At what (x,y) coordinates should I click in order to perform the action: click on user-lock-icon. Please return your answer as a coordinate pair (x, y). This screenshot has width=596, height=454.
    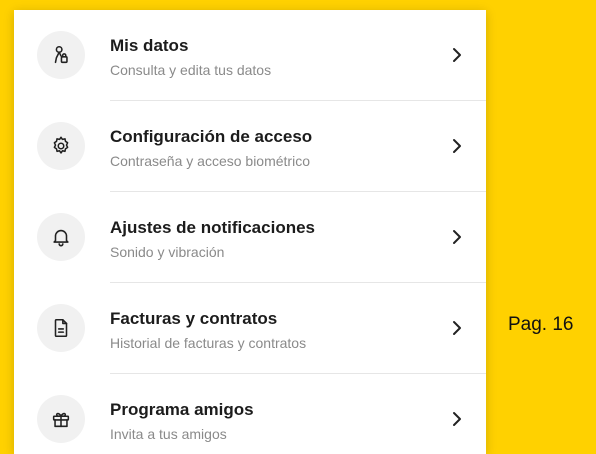
    Looking at the image, I should click on (61, 54).